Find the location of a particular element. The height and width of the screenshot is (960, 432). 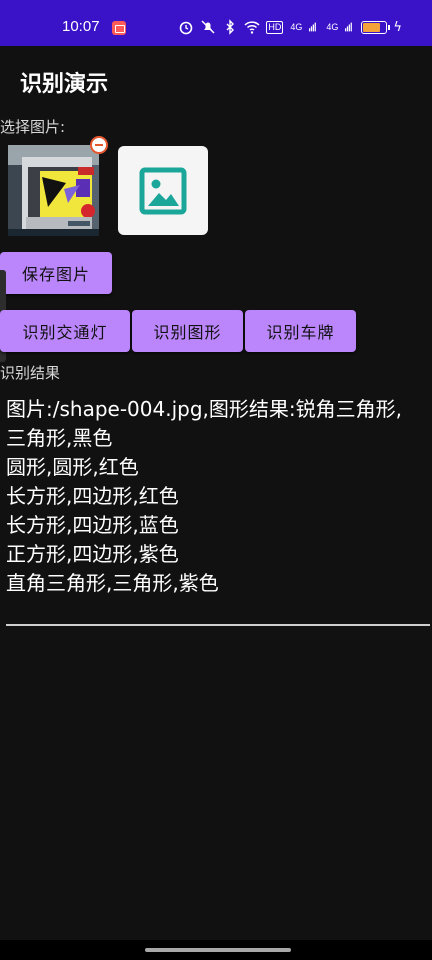

status-icons: HD 4G 4G ϟ is located at coordinates (290, 27).